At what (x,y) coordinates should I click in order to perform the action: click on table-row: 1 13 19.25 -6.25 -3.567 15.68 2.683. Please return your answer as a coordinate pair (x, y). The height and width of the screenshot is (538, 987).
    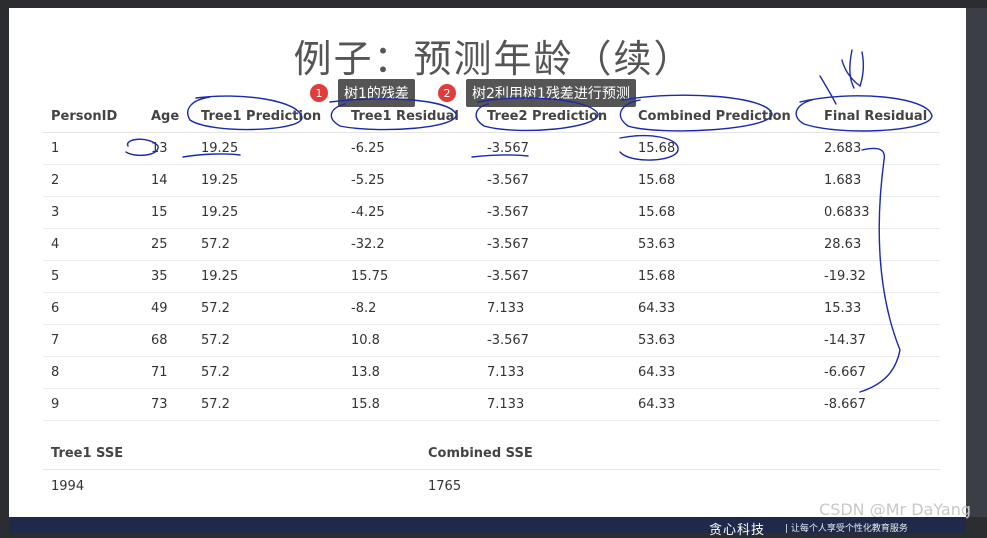
    Looking at the image, I should click on (491, 148).